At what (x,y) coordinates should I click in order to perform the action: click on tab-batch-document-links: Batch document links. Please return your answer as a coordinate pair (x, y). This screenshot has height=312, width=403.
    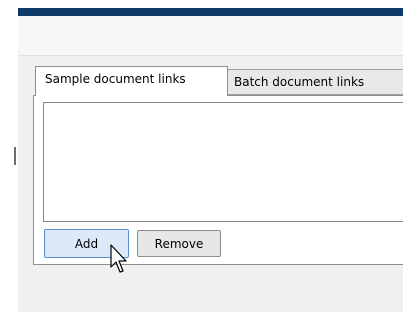
    Looking at the image, I should click on (314, 82).